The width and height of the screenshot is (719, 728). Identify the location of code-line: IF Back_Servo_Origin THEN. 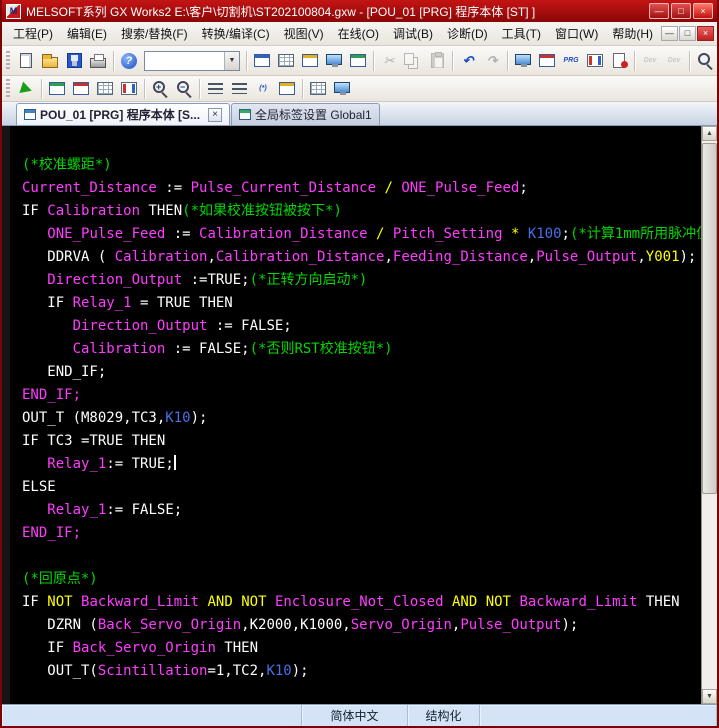
(361, 648).